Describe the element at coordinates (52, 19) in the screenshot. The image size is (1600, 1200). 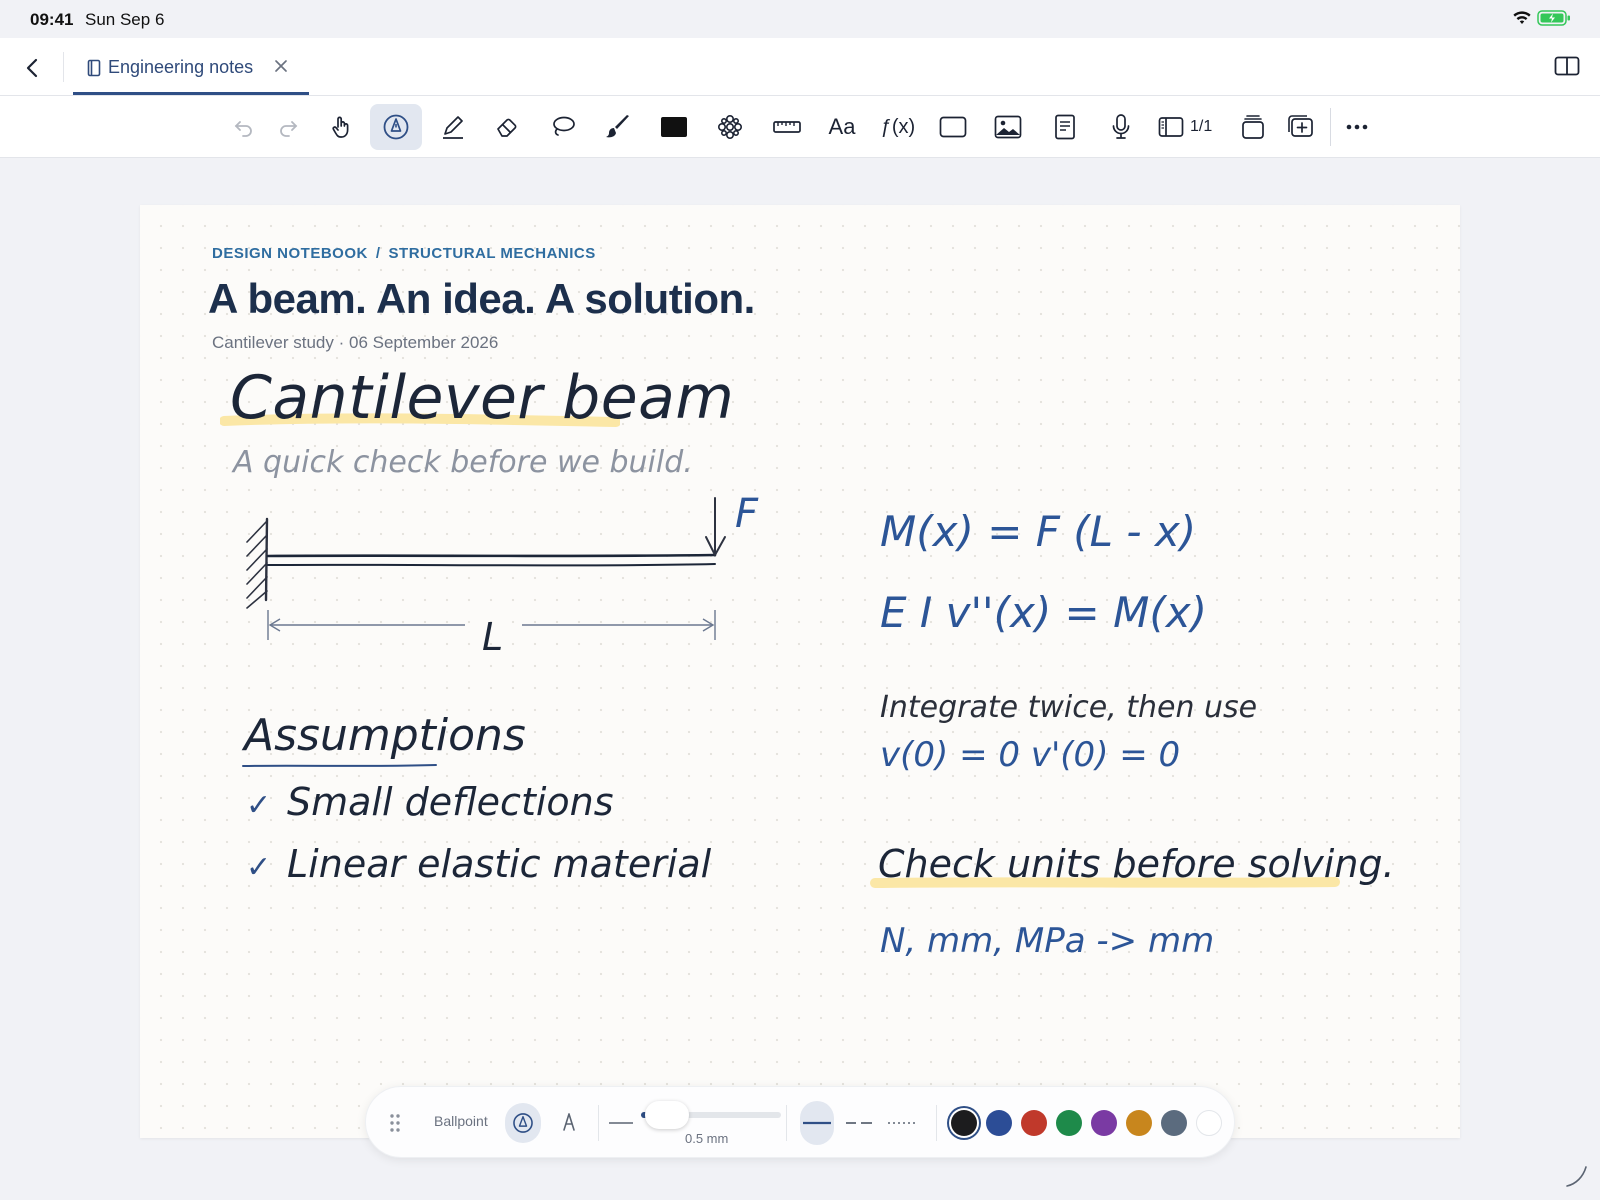
I see `status-time: 09:41` at that location.